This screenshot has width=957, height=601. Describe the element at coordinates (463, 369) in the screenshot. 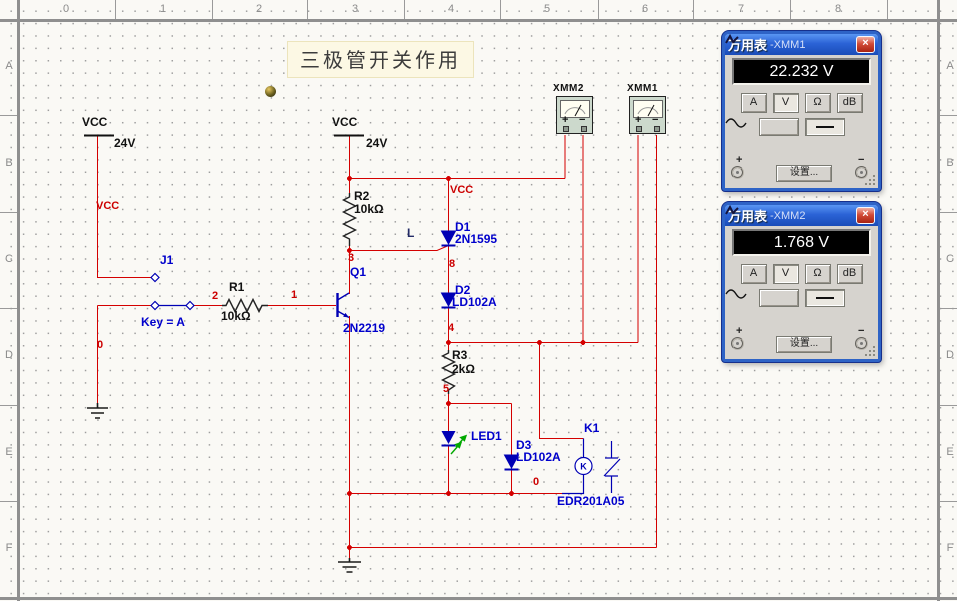

I see `resistor-r3-value: 2kΩ` at that location.